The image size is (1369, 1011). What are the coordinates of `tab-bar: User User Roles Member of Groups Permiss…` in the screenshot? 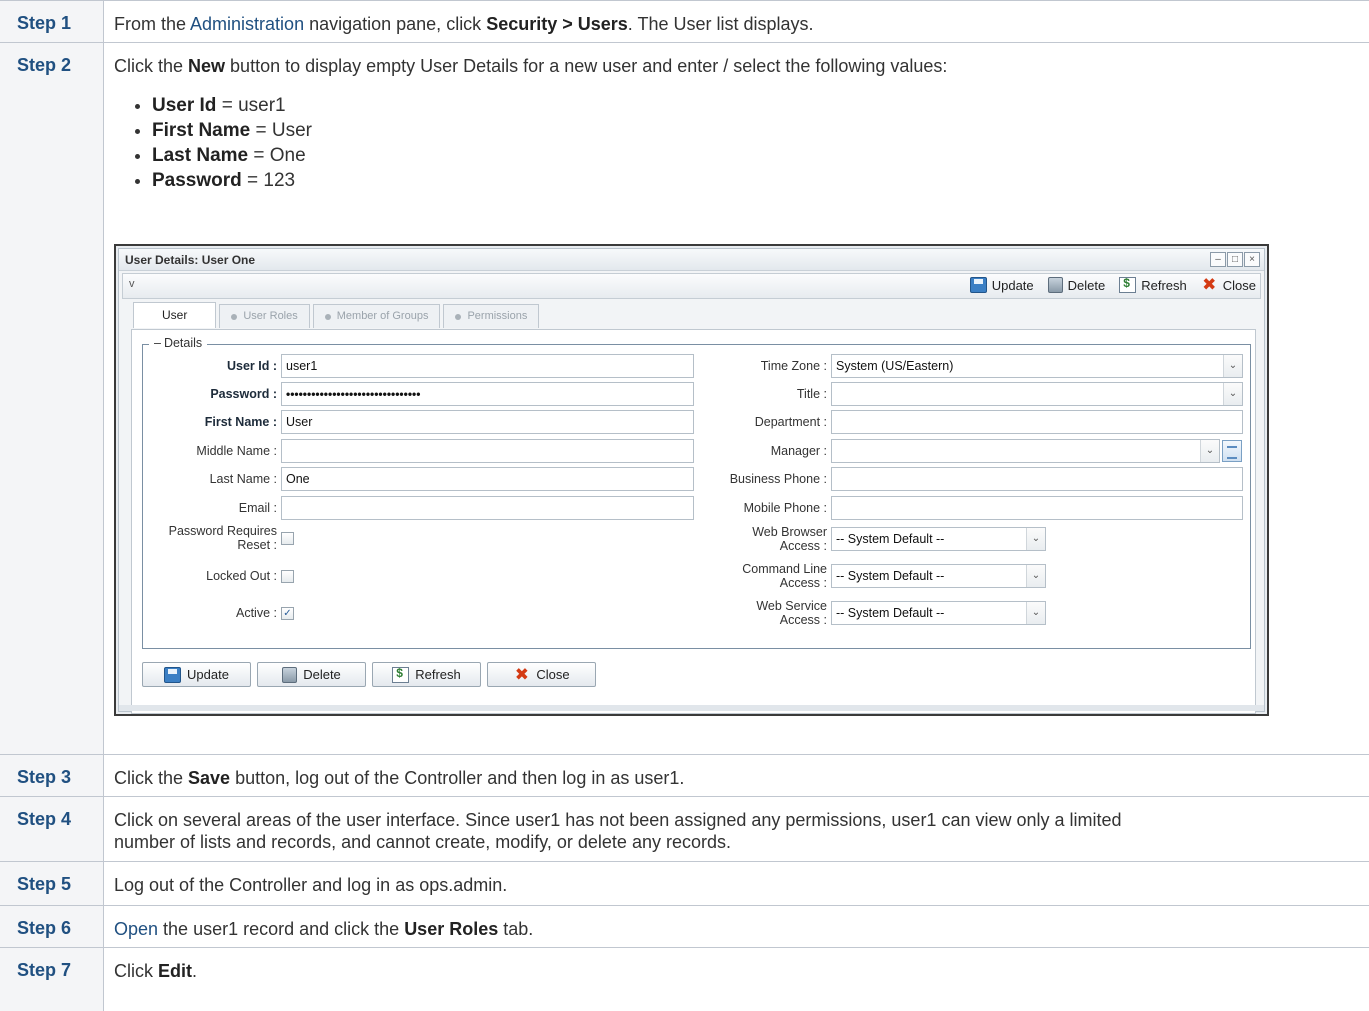 It's located at (336, 315).